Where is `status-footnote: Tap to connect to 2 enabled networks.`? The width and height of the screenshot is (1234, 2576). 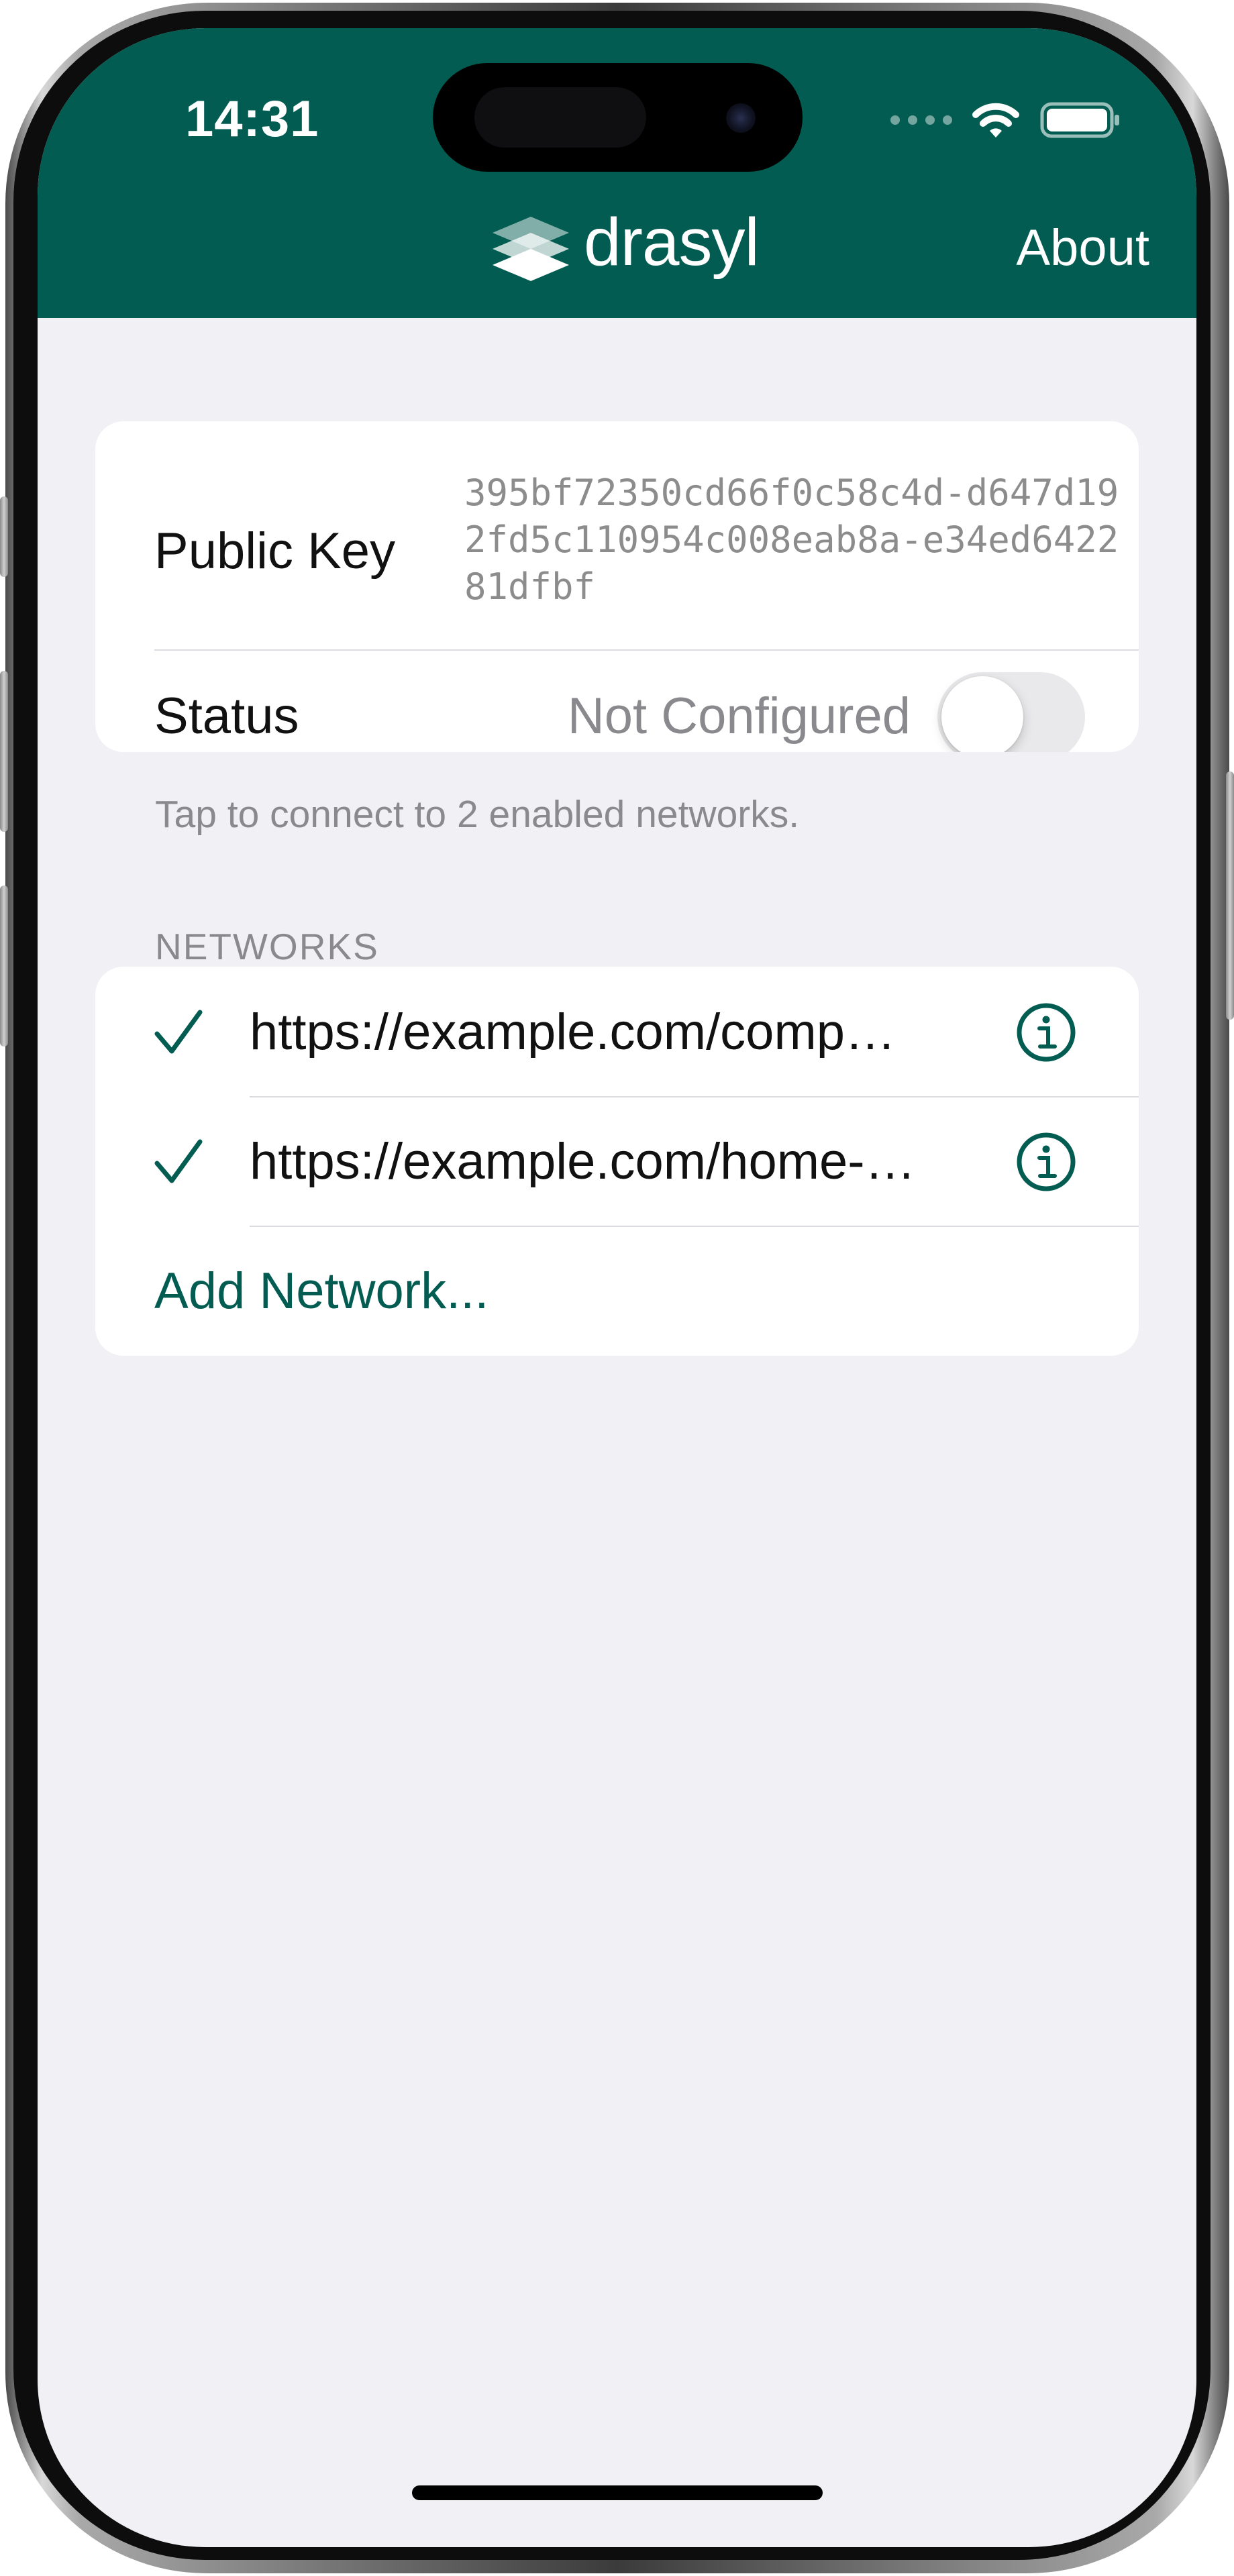 status-footnote: Tap to connect to 2 enabled networks. is located at coordinates (477, 814).